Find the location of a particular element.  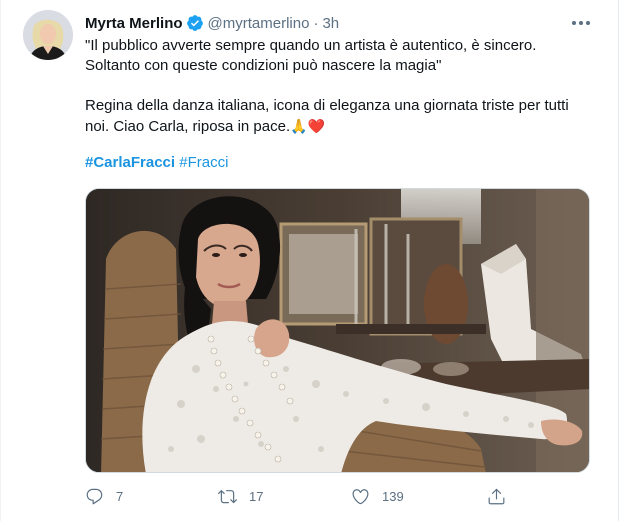

author-name: Myrta Merlino is located at coordinates (134, 23).